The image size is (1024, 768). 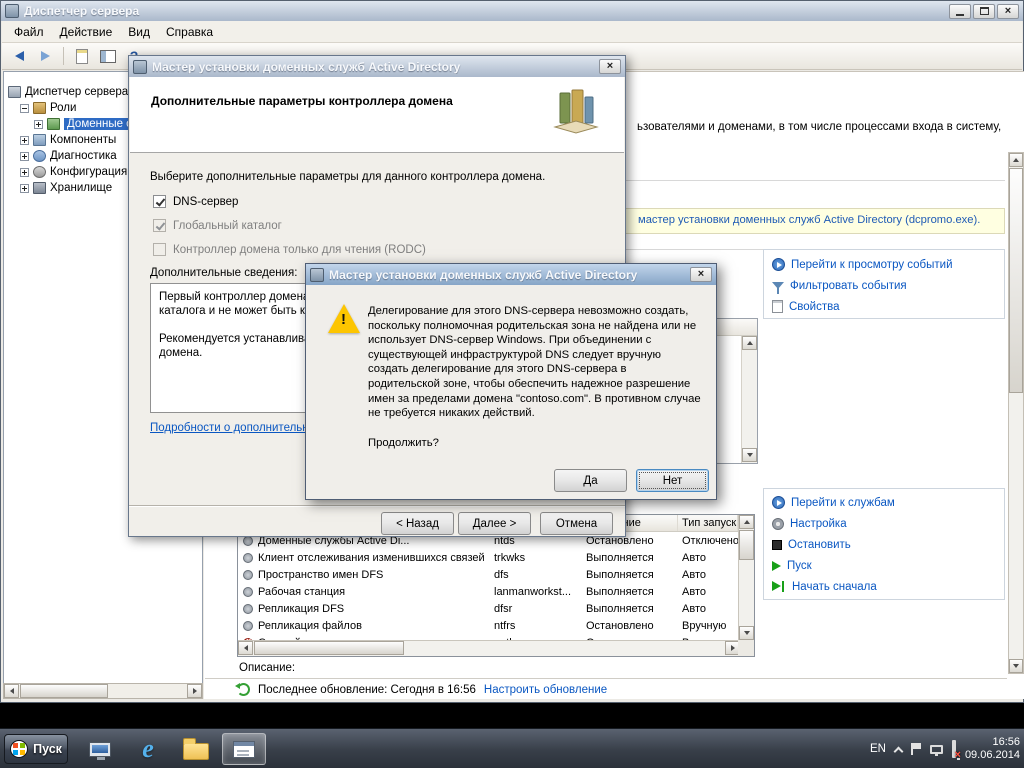 I want to click on action-center-icon, so click(x=915, y=749).